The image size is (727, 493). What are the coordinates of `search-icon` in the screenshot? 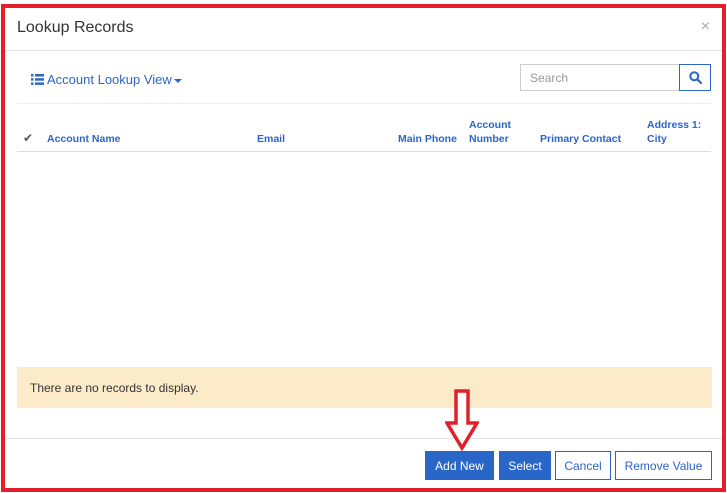 It's located at (695, 77).